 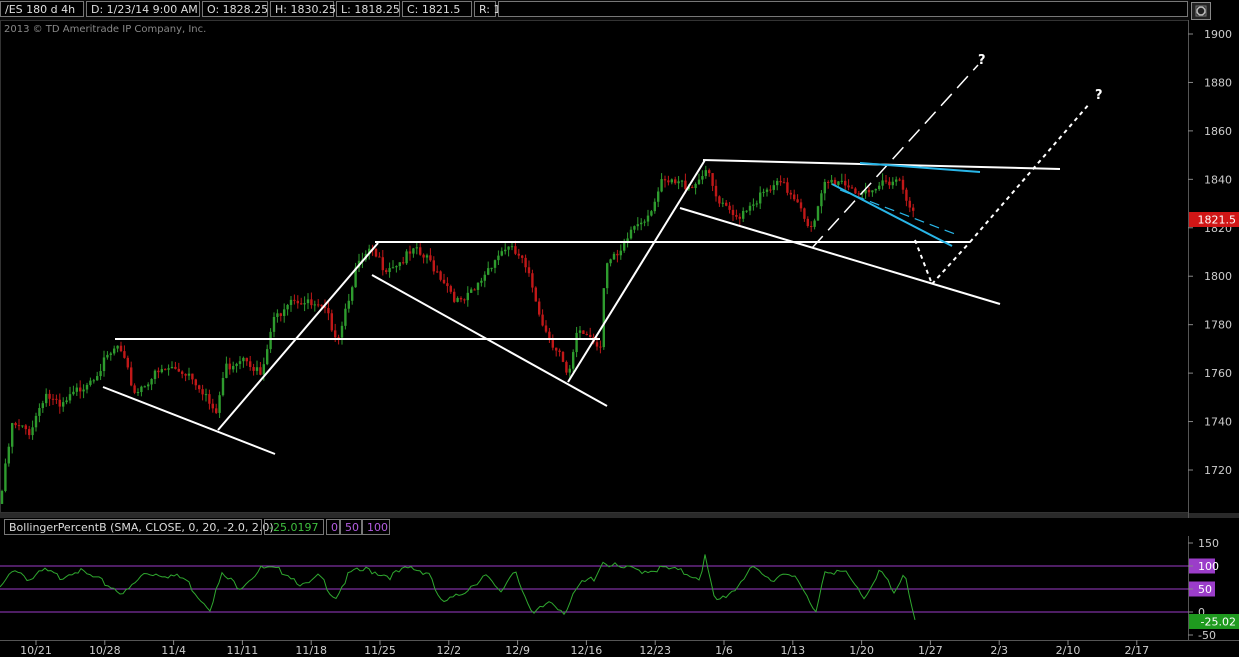 What do you see at coordinates (311, 650) in the screenshot?
I see `time-tick-label: 11/18` at bounding box center [311, 650].